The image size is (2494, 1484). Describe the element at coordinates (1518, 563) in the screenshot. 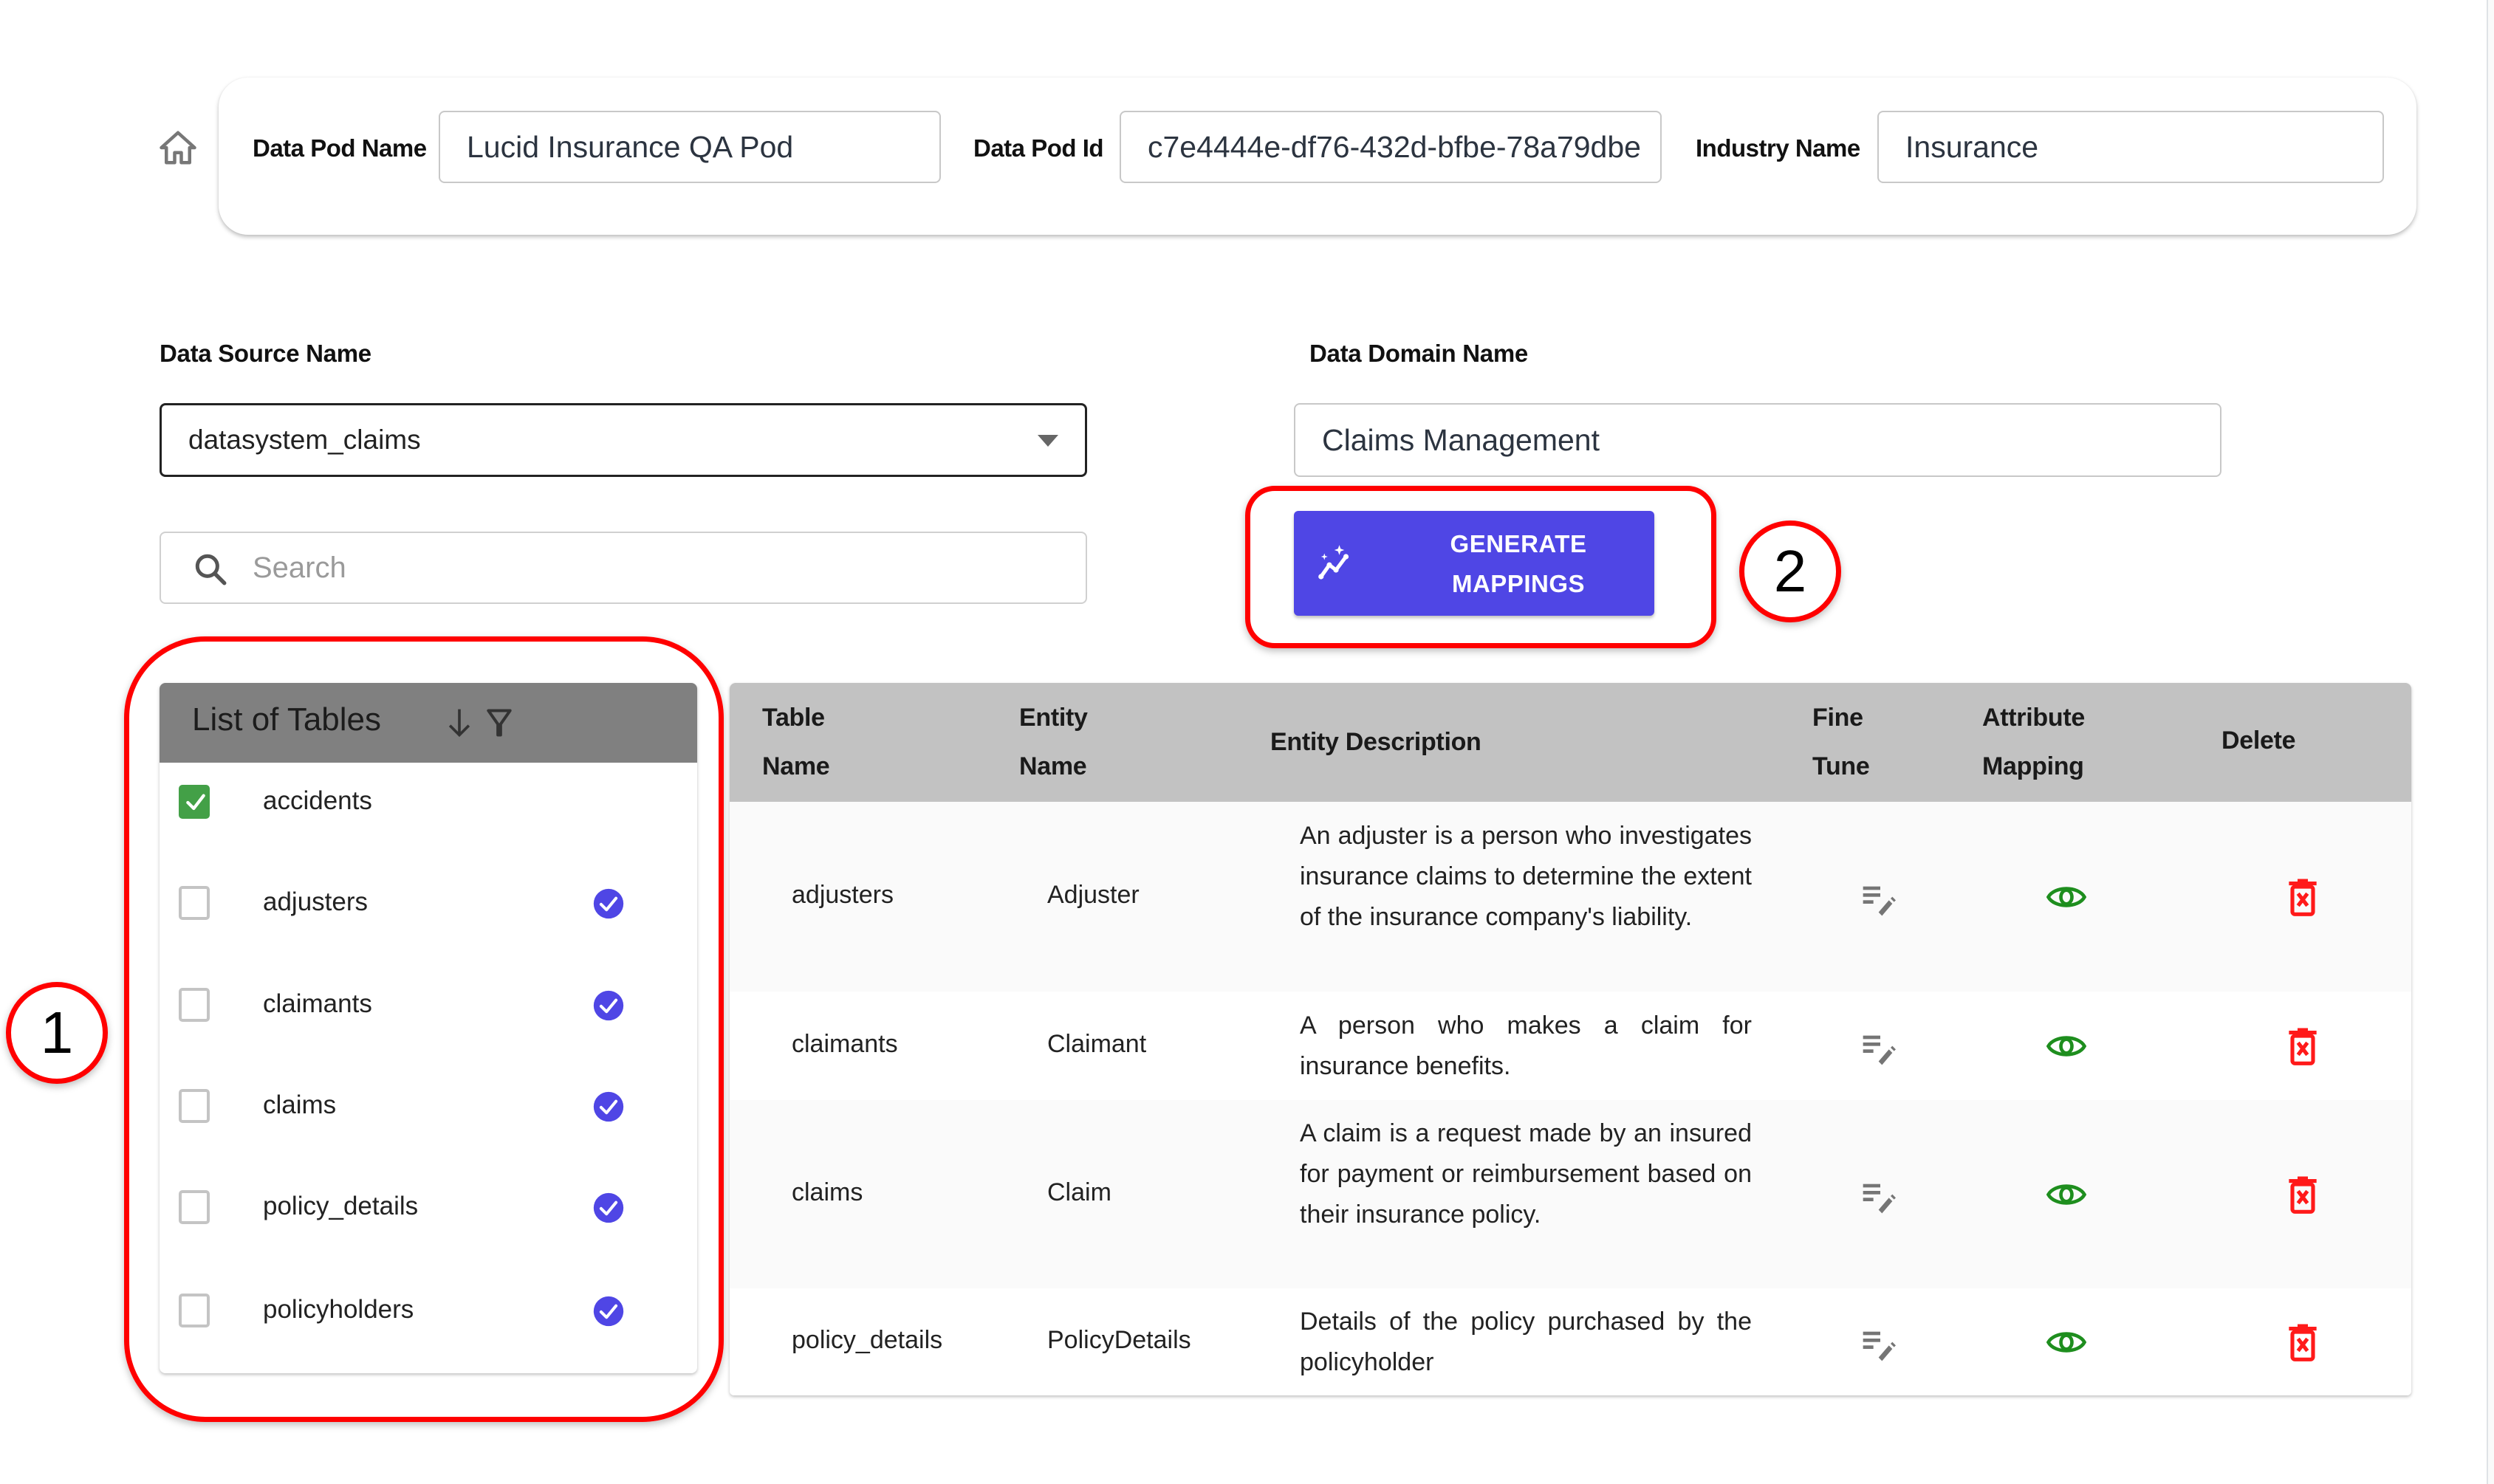

I see `generate-mappings-label: GENERATE MAPPINGS` at that location.